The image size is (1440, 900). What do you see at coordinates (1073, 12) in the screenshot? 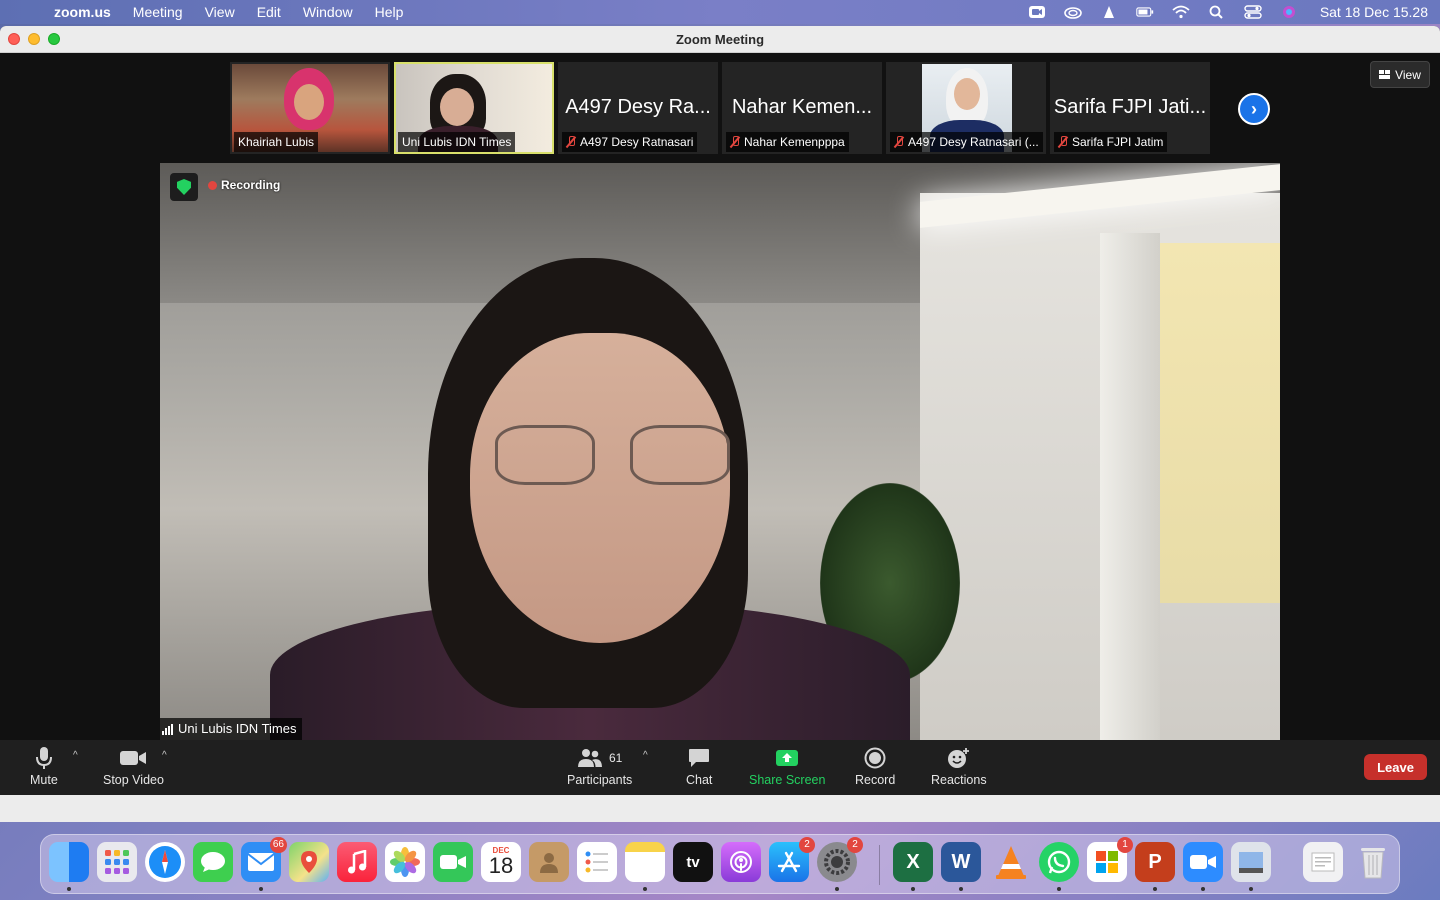
I see `creative-cloud-icon` at bounding box center [1073, 12].